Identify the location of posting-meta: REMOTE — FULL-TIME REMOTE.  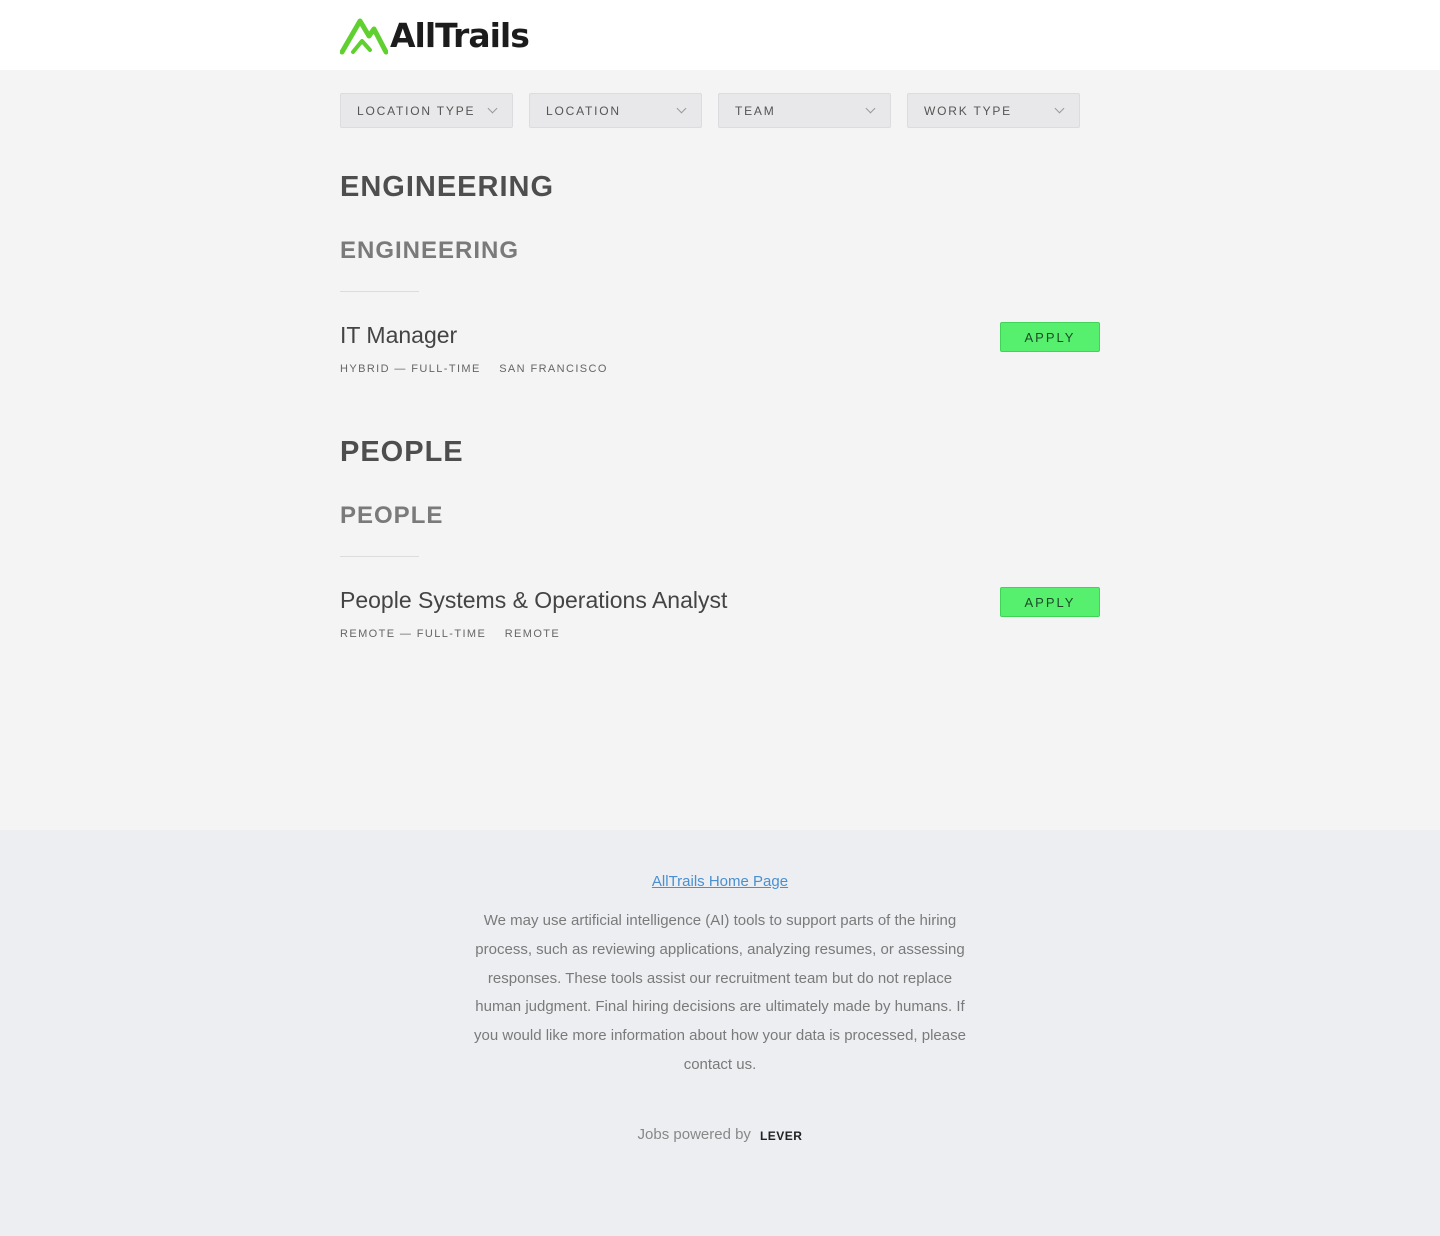
(457, 634).